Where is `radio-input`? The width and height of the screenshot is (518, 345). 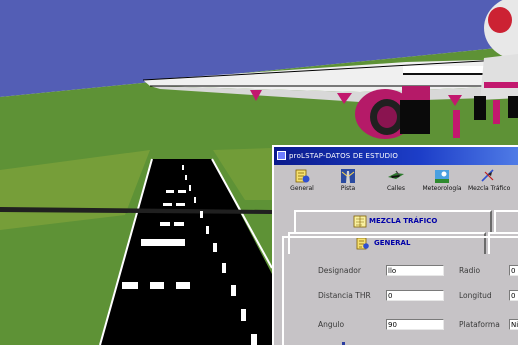 radio-input is located at coordinates (513, 270).